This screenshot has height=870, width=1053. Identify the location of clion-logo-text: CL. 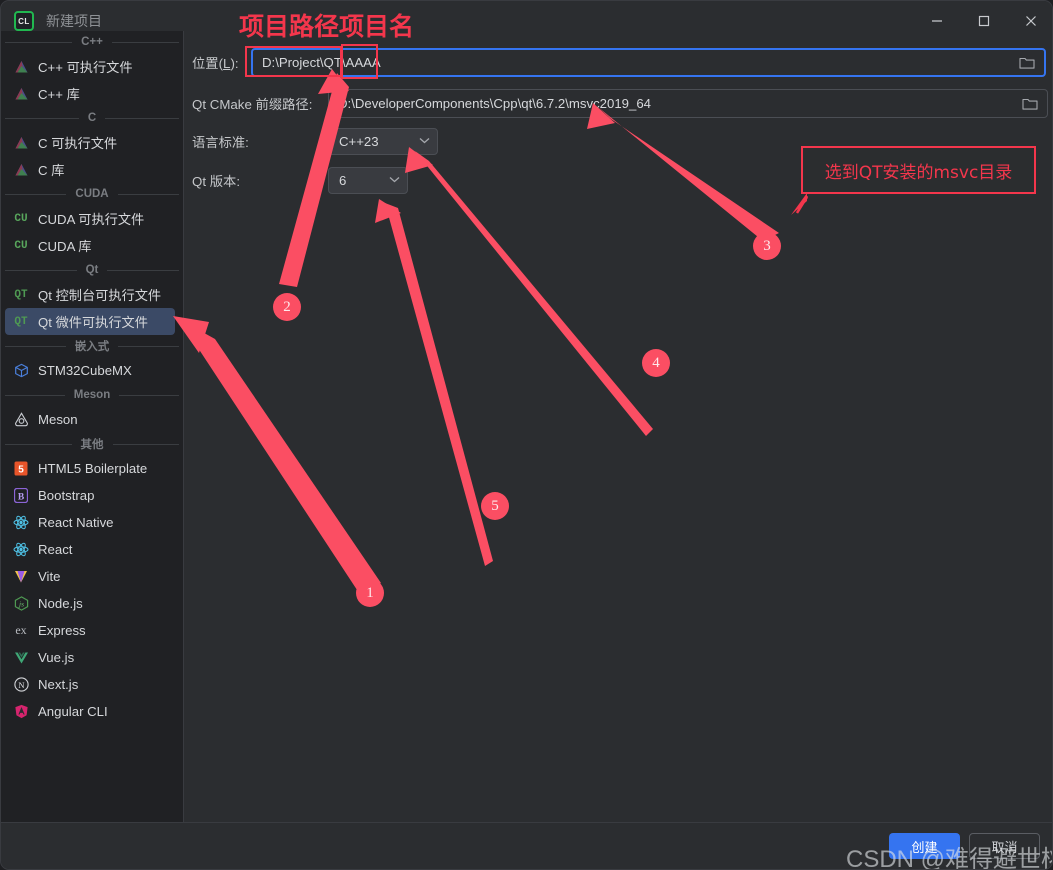
(24, 21).